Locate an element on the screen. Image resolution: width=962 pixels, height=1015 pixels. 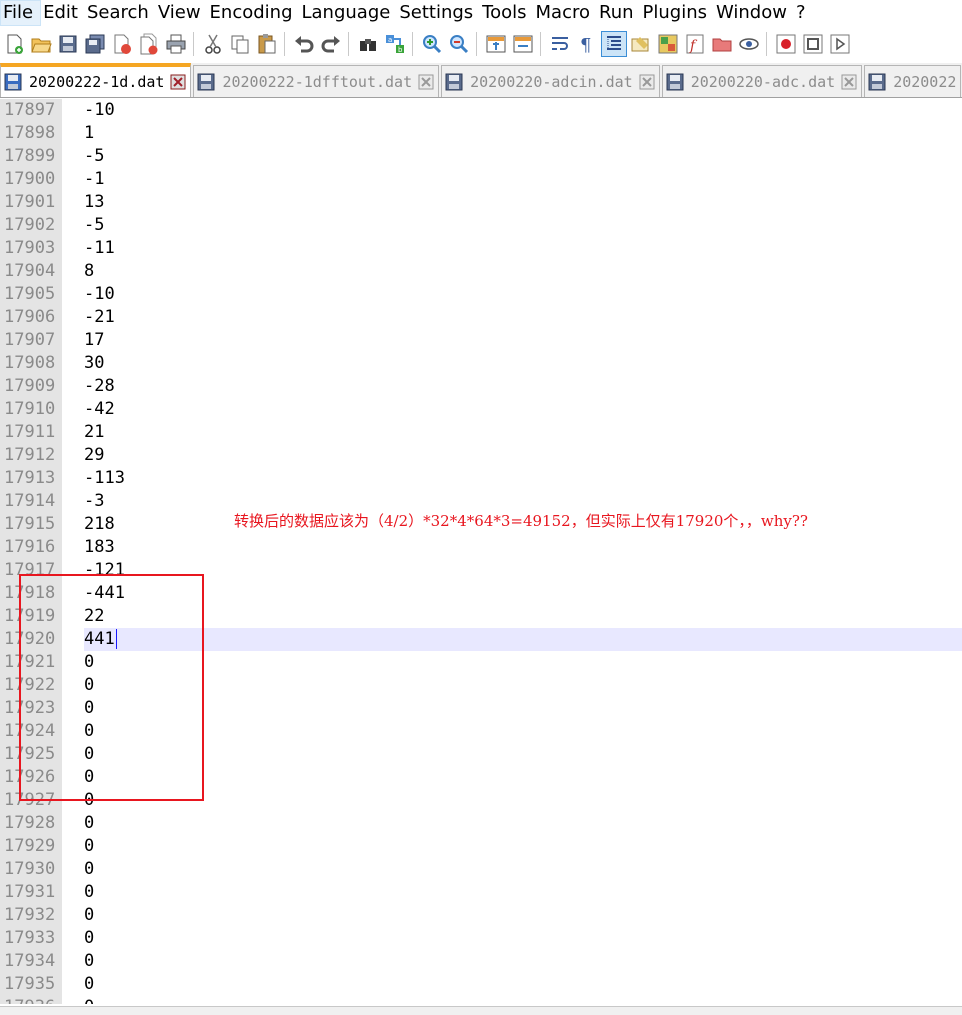
editor-line: 17919 22 is located at coordinates (481, 616).